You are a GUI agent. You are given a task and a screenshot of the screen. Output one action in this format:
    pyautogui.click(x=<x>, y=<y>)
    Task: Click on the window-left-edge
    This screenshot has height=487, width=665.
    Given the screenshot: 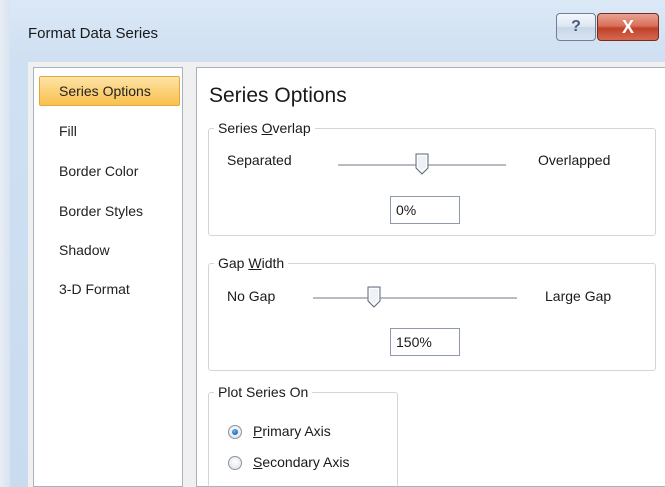 What is the action you would take?
    pyautogui.click(x=5, y=243)
    